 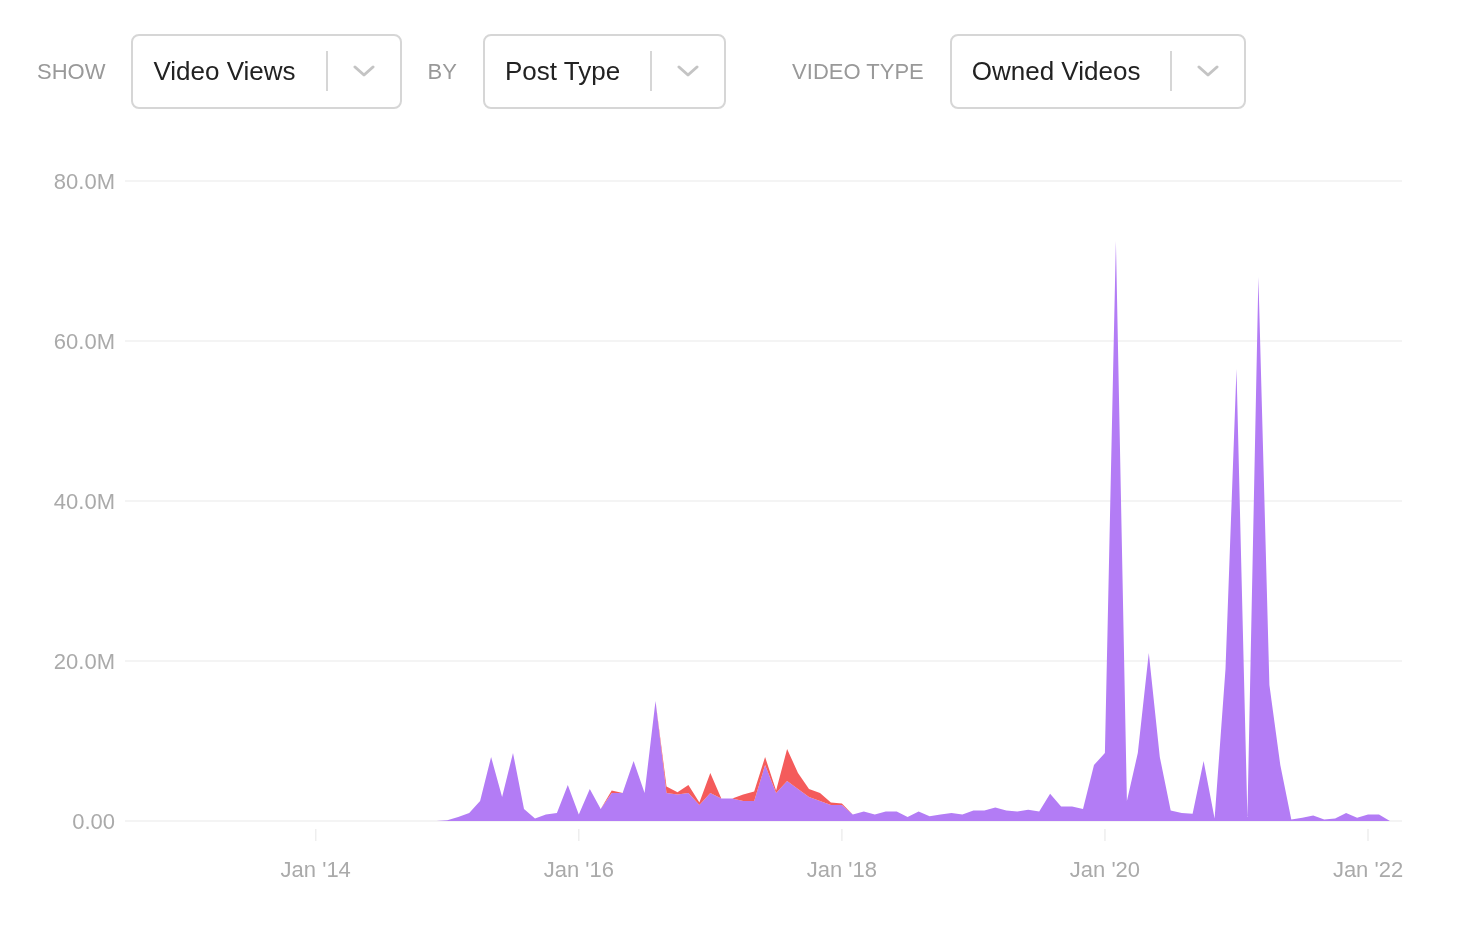 I want to click on filter-label: VIDEO TYPE, so click(x=858, y=71).